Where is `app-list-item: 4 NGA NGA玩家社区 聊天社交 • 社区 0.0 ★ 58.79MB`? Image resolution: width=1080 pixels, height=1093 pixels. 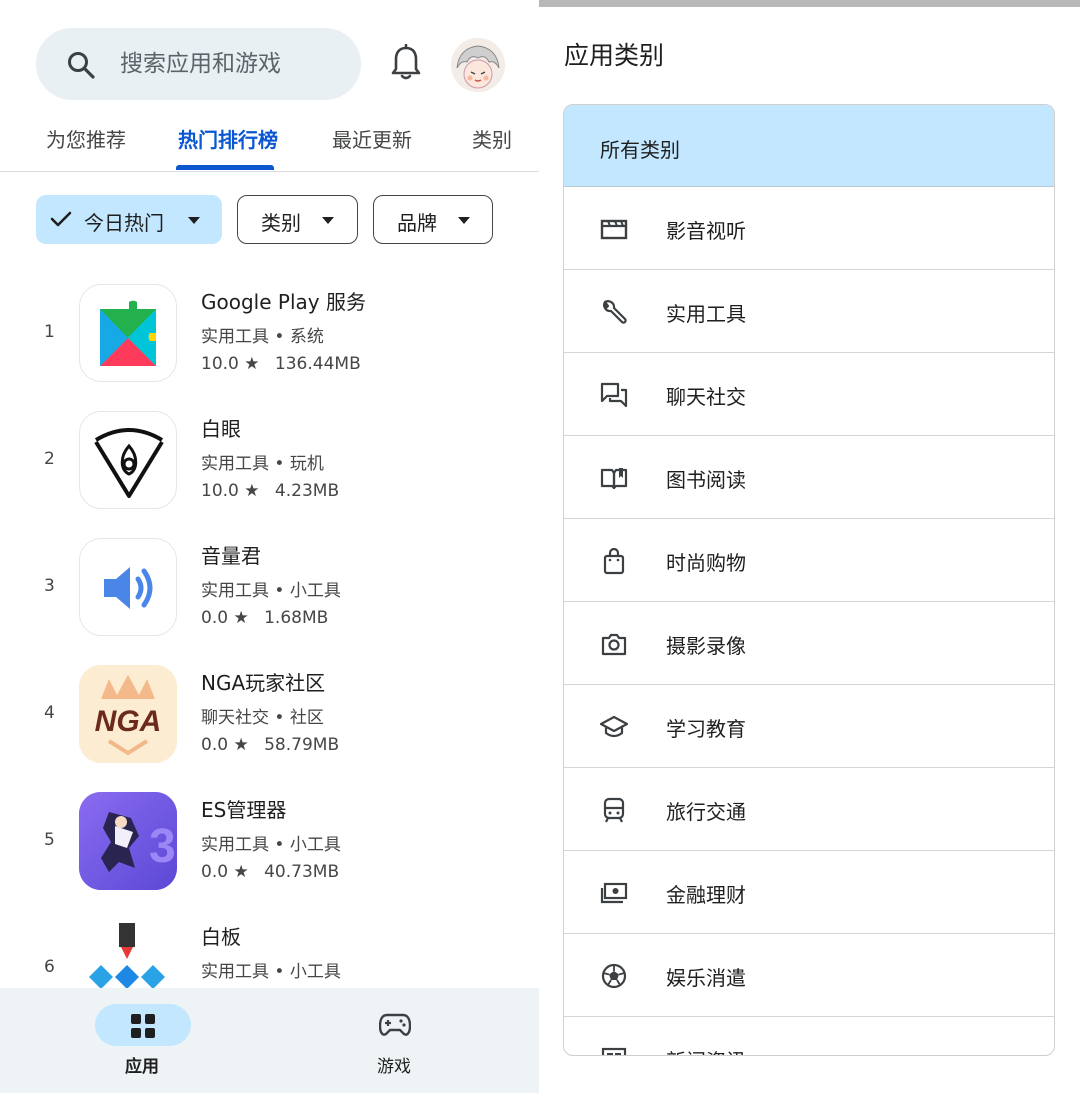
app-list-item: 4 NGA NGA玩家社区 聊天社交 • 社区 0.0 ★ 58.79MB is located at coordinates (269, 723).